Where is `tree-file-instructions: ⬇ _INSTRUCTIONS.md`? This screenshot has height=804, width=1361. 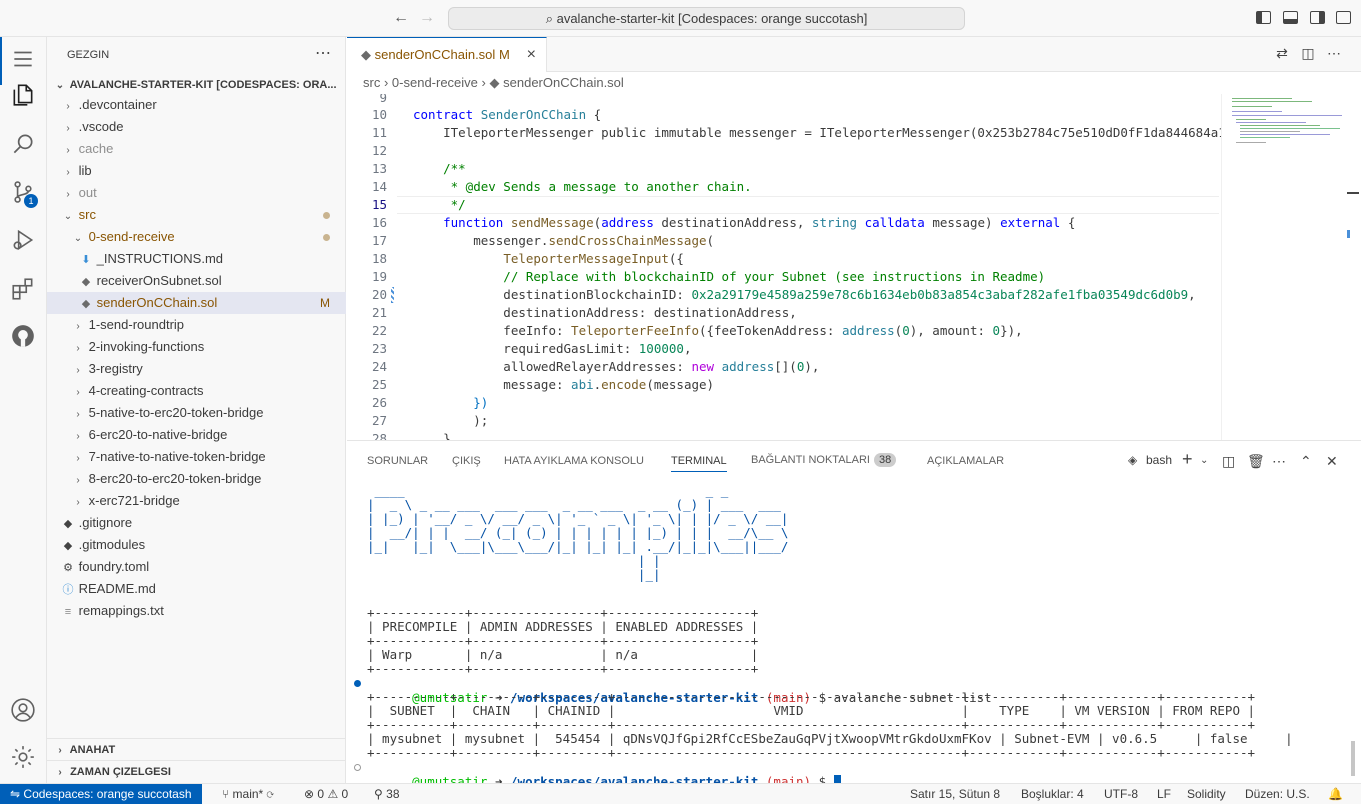 tree-file-instructions: ⬇ _INSTRUCTIONS.md is located at coordinates (196, 259).